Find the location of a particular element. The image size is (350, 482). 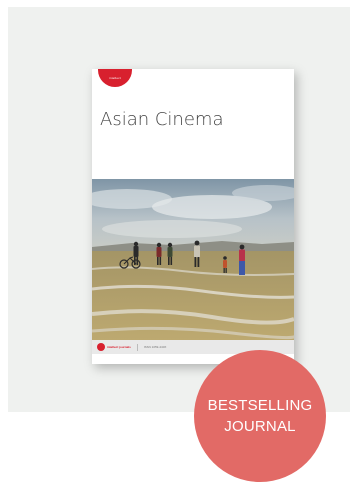

journal-title: Asian Cinema is located at coordinates (162, 119).